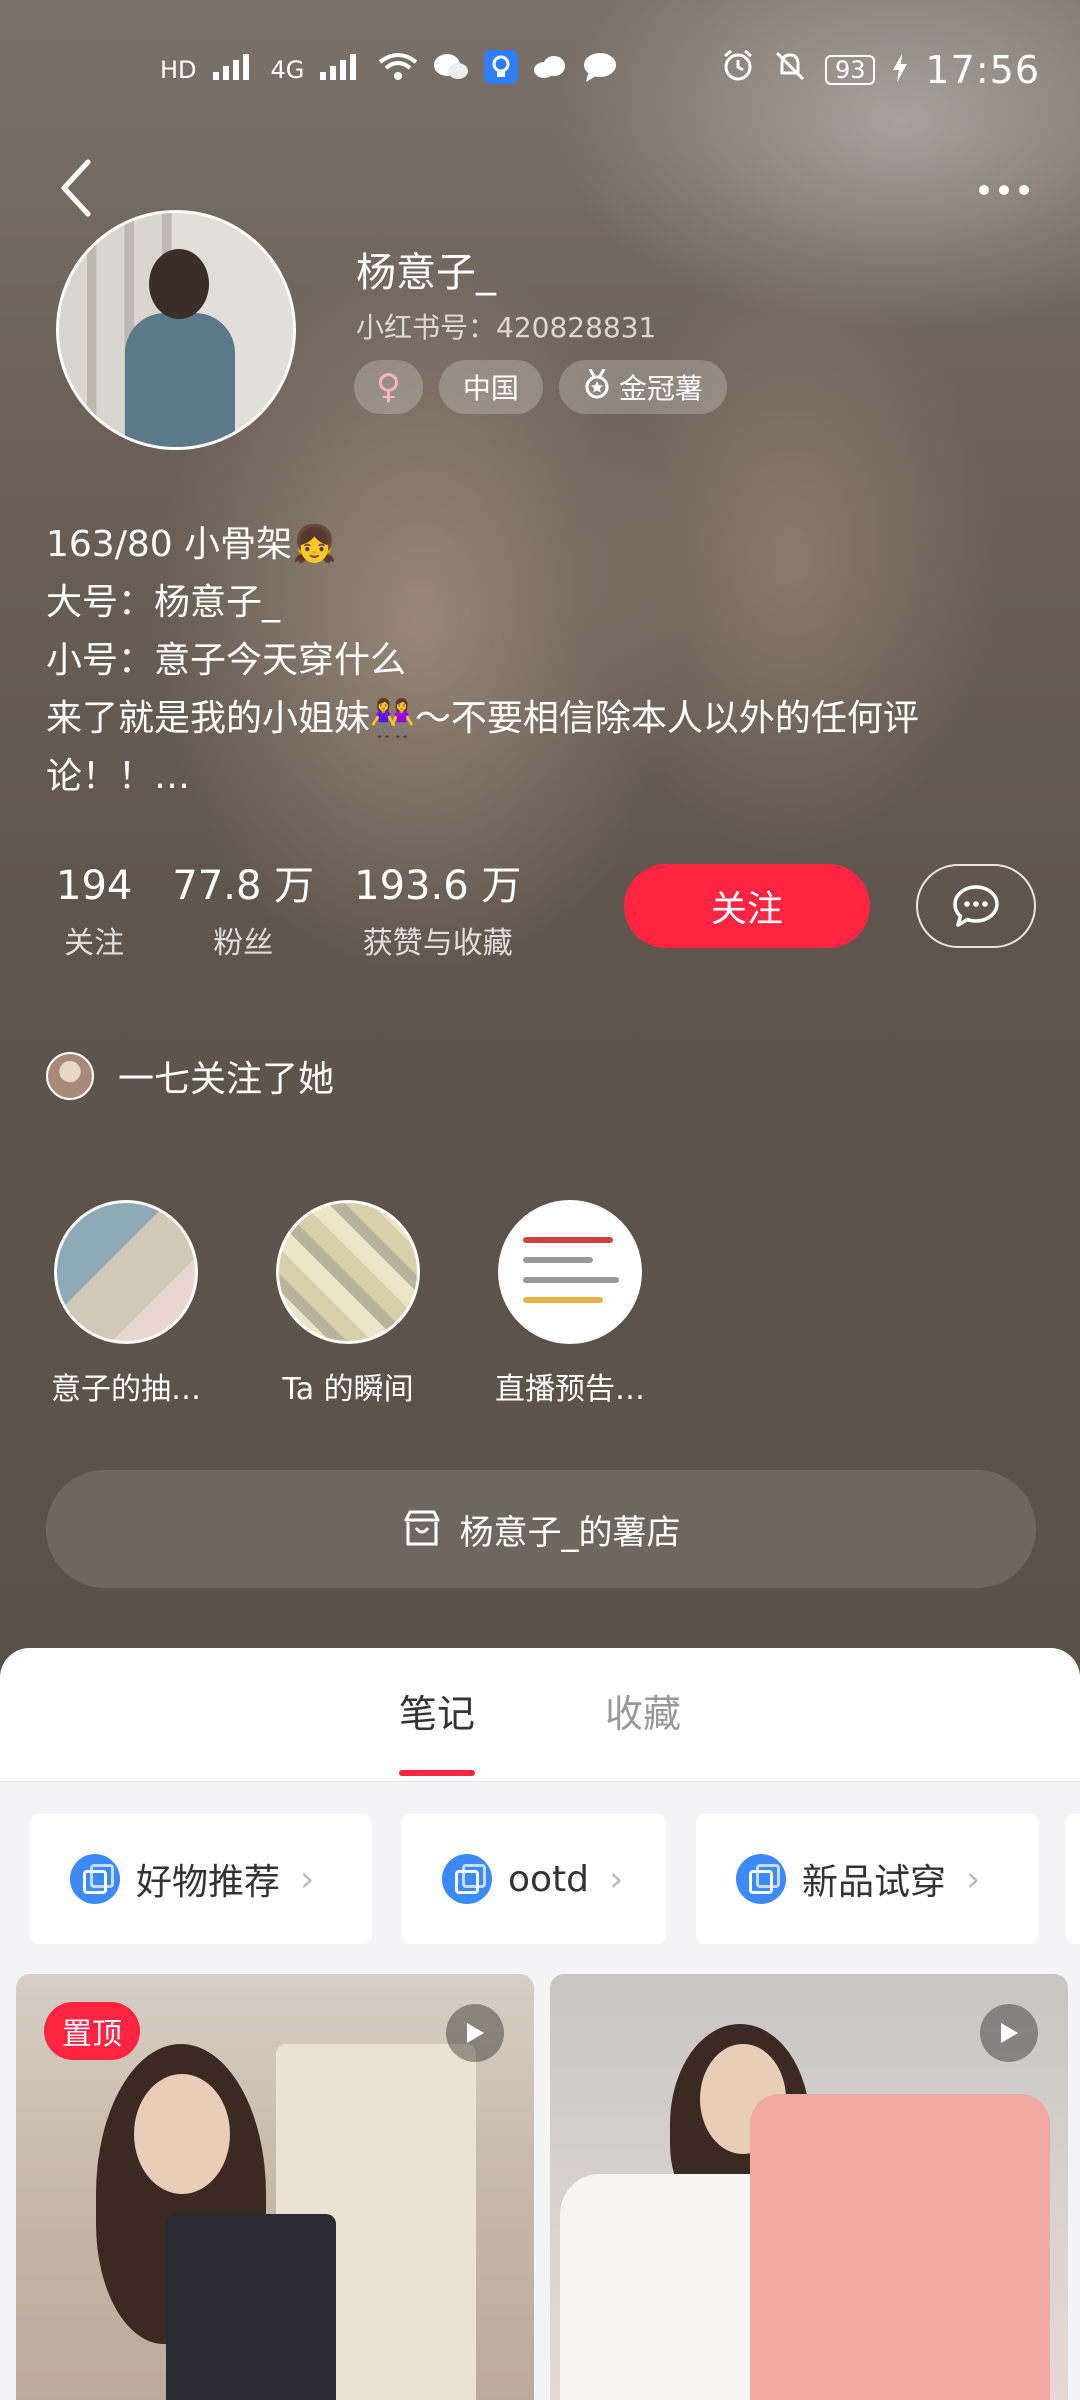  I want to click on location-tag: 中国, so click(490, 387).